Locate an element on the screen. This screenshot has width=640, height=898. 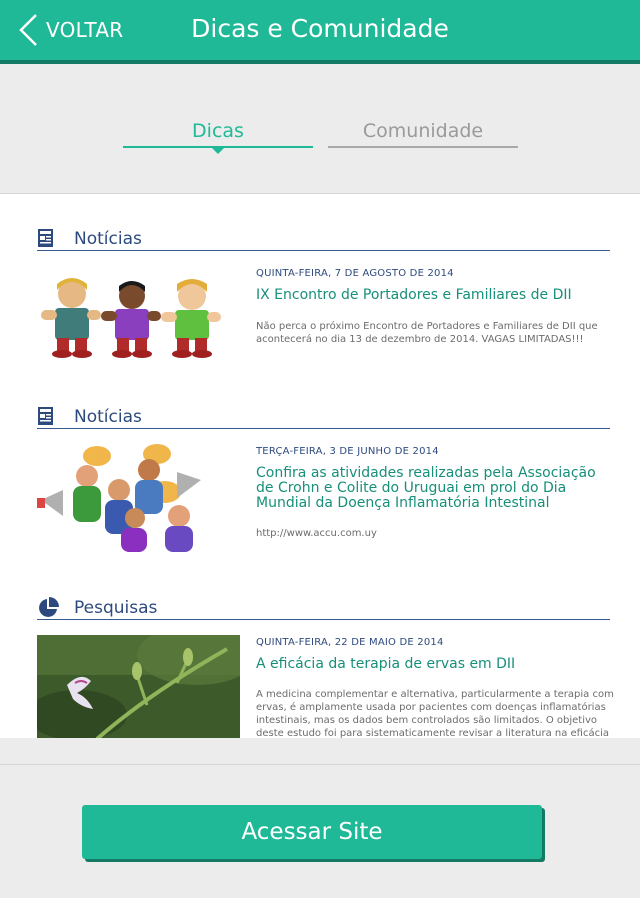
access-site-button: Acessar Site is located at coordinates (312, 832).